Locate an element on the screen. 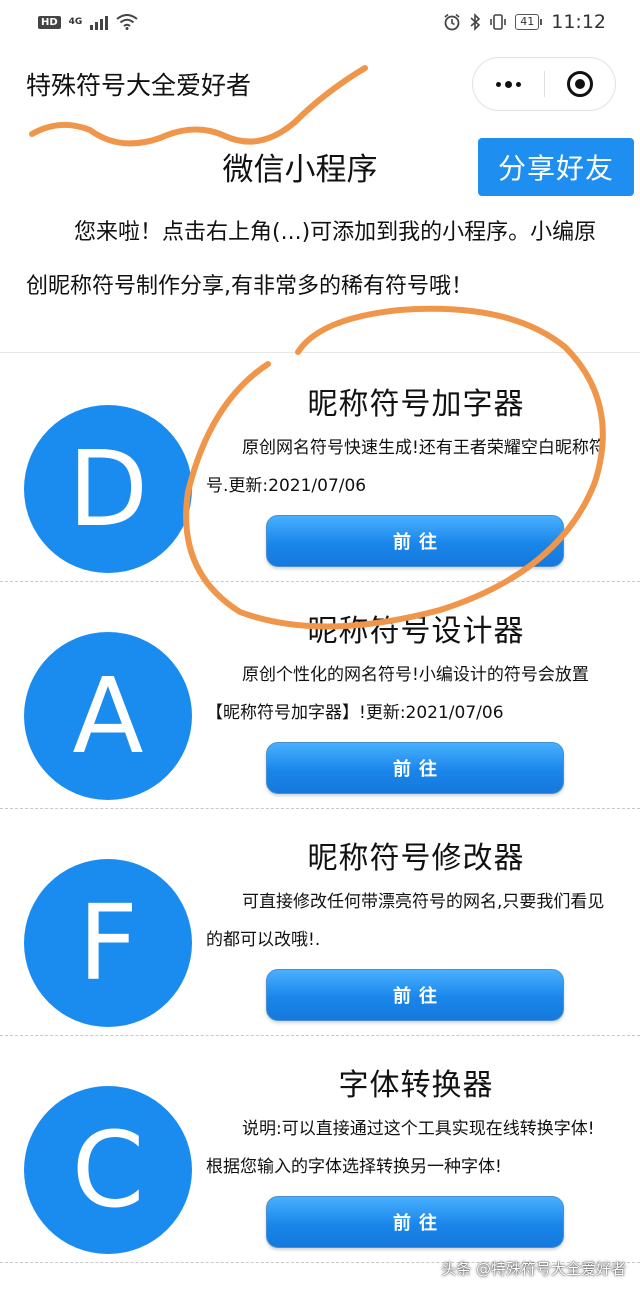 This screenshot has height=1291, width=640. tool-avatar: C is located at coordinates (108, 1170).